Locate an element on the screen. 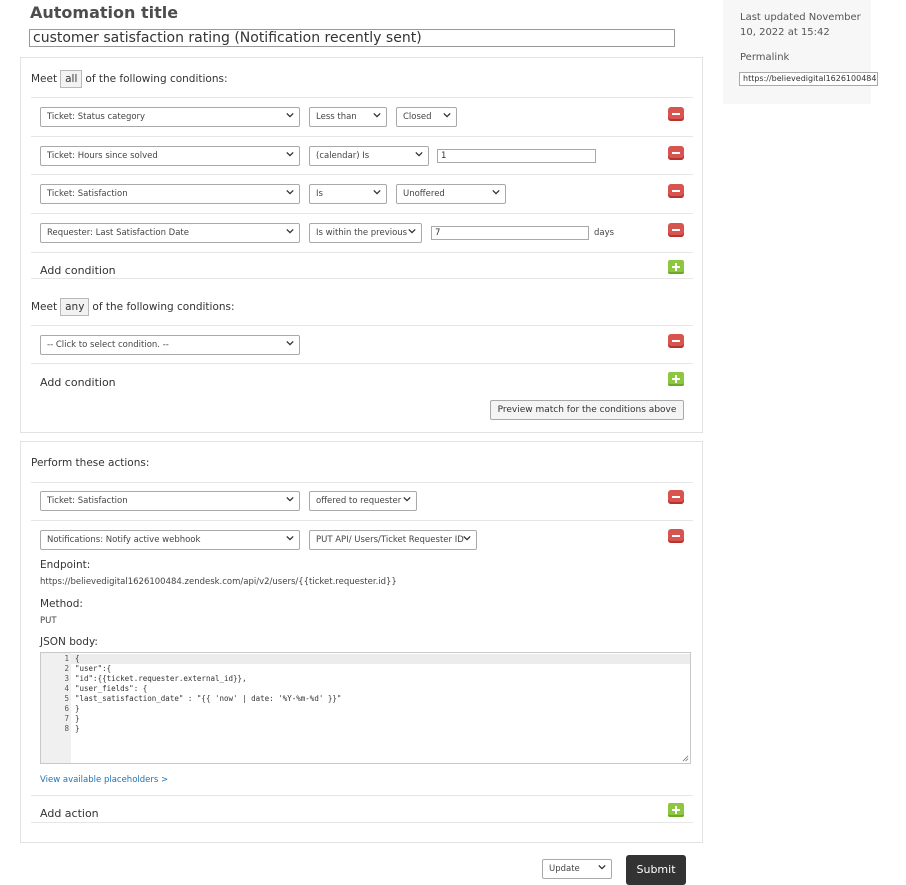 The width and height of the screenshot is (906, 885). code-line: { is located at coordinates (77, 658).